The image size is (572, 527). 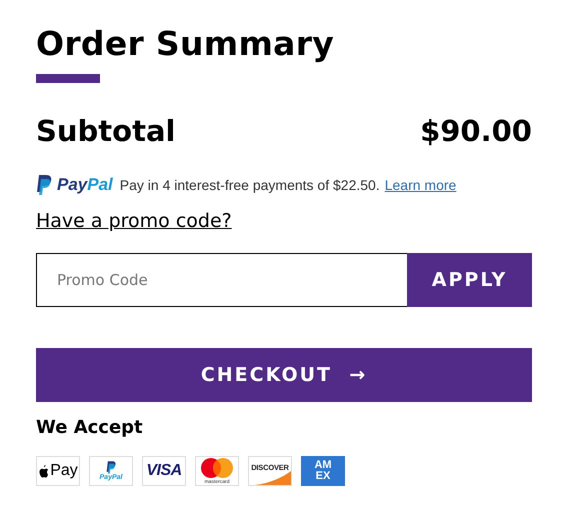 What do you see at coordinates (85, 185) in the screenshot?
I see `paypal-wordmark: PayPal` at bounding box center [85, 185].